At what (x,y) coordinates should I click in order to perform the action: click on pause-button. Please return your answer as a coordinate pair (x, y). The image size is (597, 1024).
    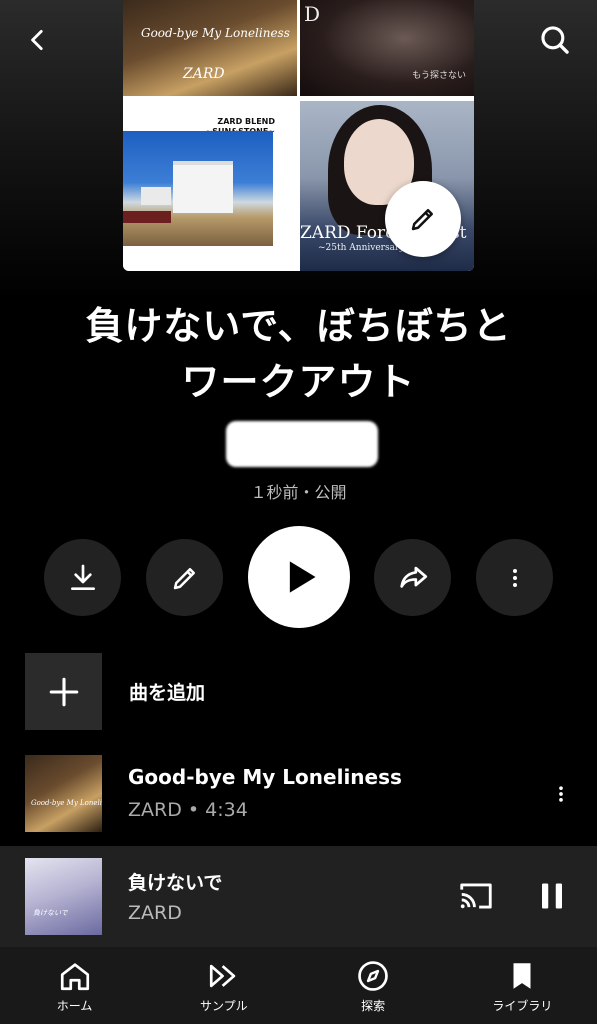
    Looking at the image, I should click on (552, 896).